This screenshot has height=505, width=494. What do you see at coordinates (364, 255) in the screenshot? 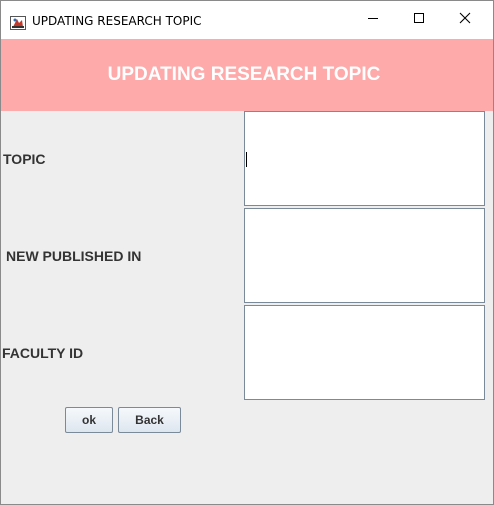
I see `new-published-in-input` at bounding box center [364, 255].